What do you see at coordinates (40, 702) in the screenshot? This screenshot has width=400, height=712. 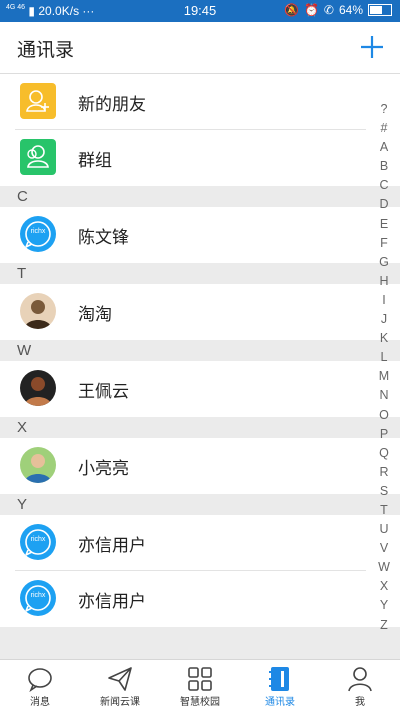 I see `tab-label: 消息` at bounding box center [40, 702].